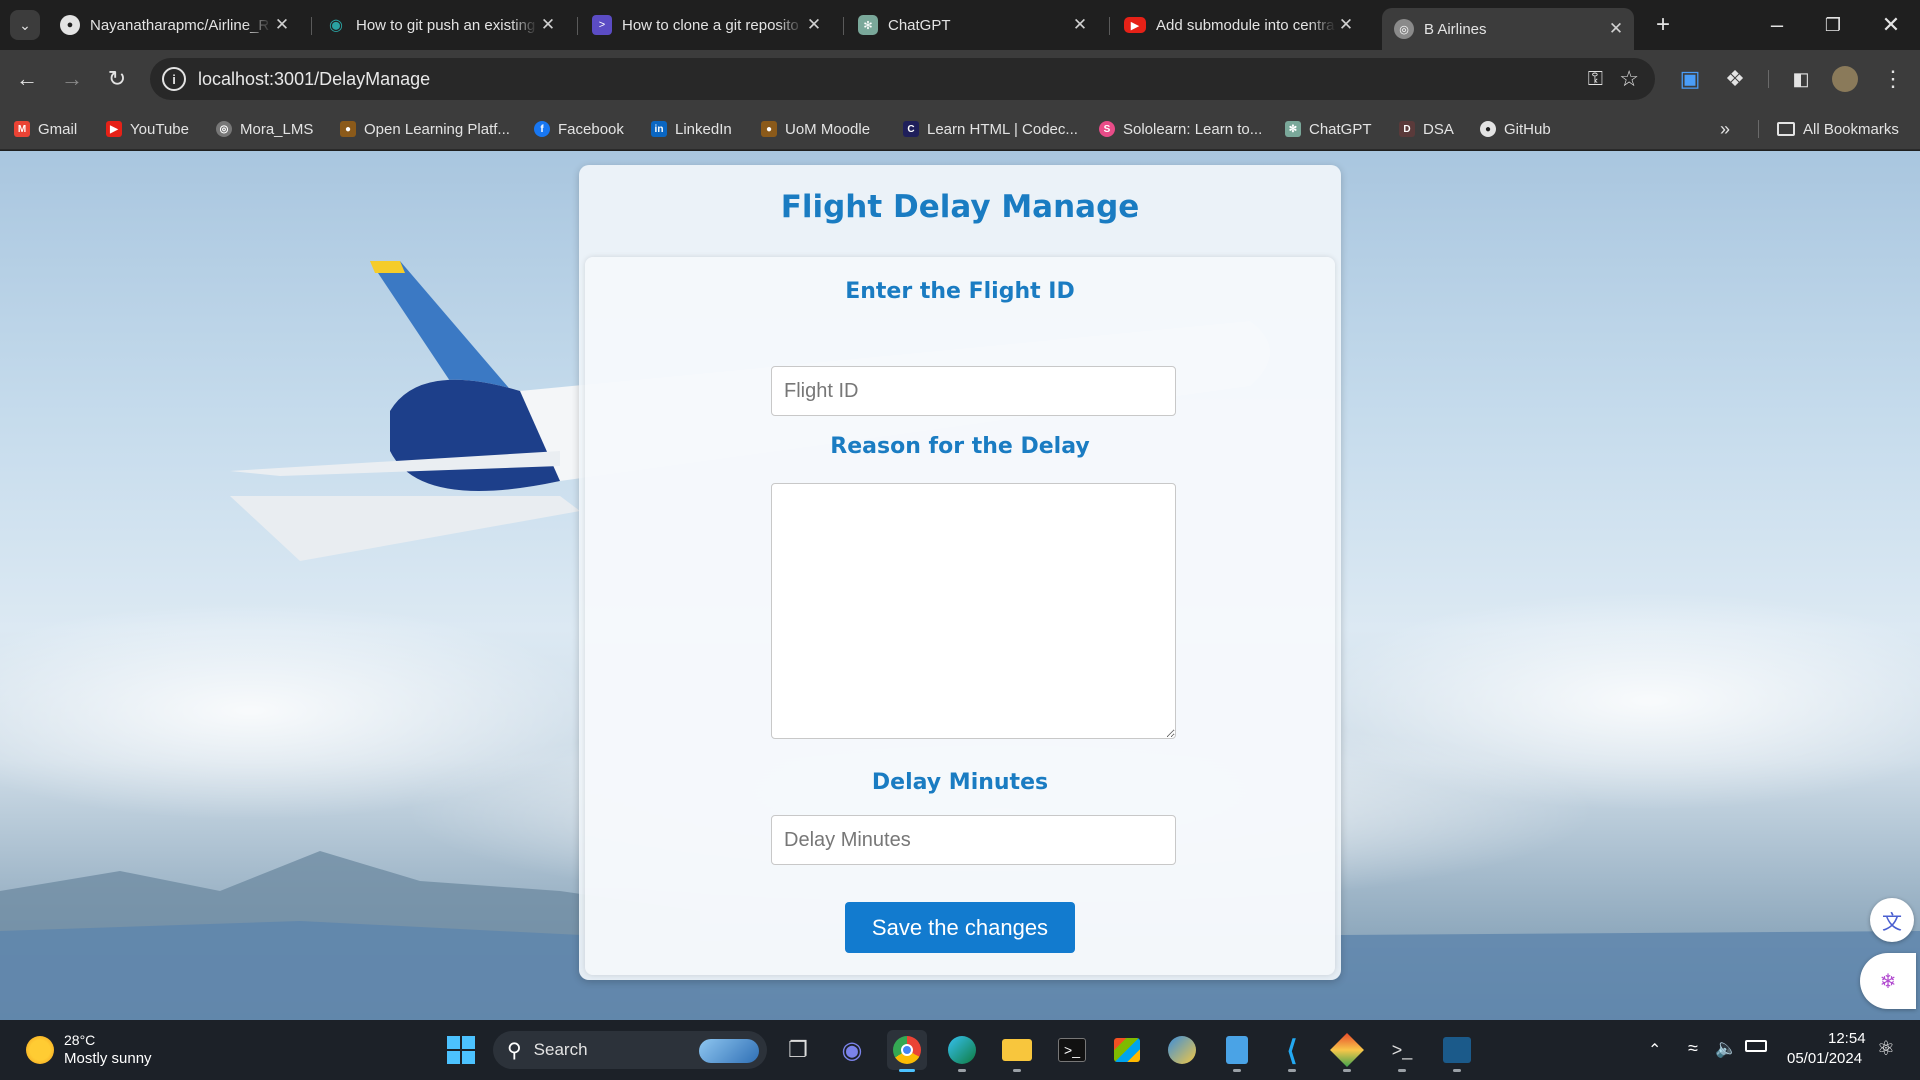  What do you see at coordinates (1801, 79) in the screenshot?
I see `side-panel-icon: ◧` at bounding box center [1801, 79].